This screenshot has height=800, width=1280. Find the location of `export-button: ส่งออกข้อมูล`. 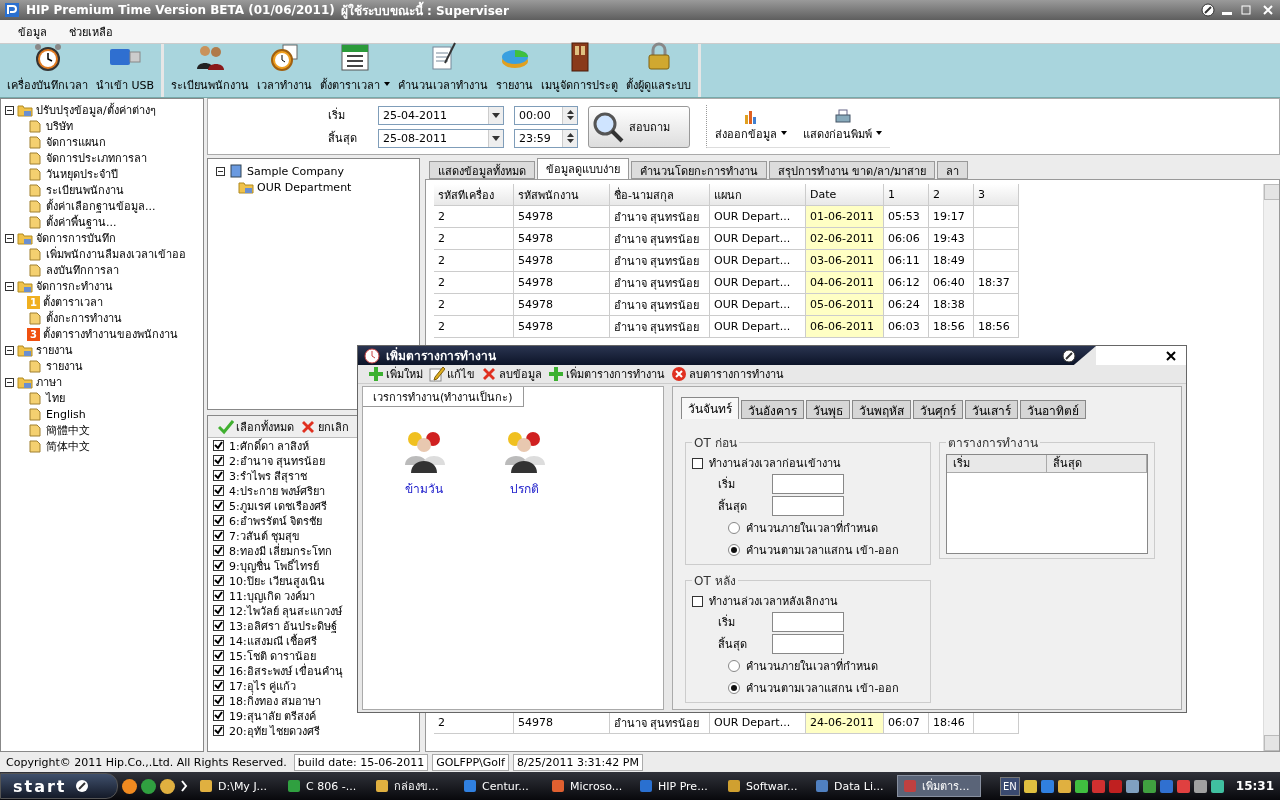

export-button: ส่งออกข้อมูล is located at coordinates (751, 126).